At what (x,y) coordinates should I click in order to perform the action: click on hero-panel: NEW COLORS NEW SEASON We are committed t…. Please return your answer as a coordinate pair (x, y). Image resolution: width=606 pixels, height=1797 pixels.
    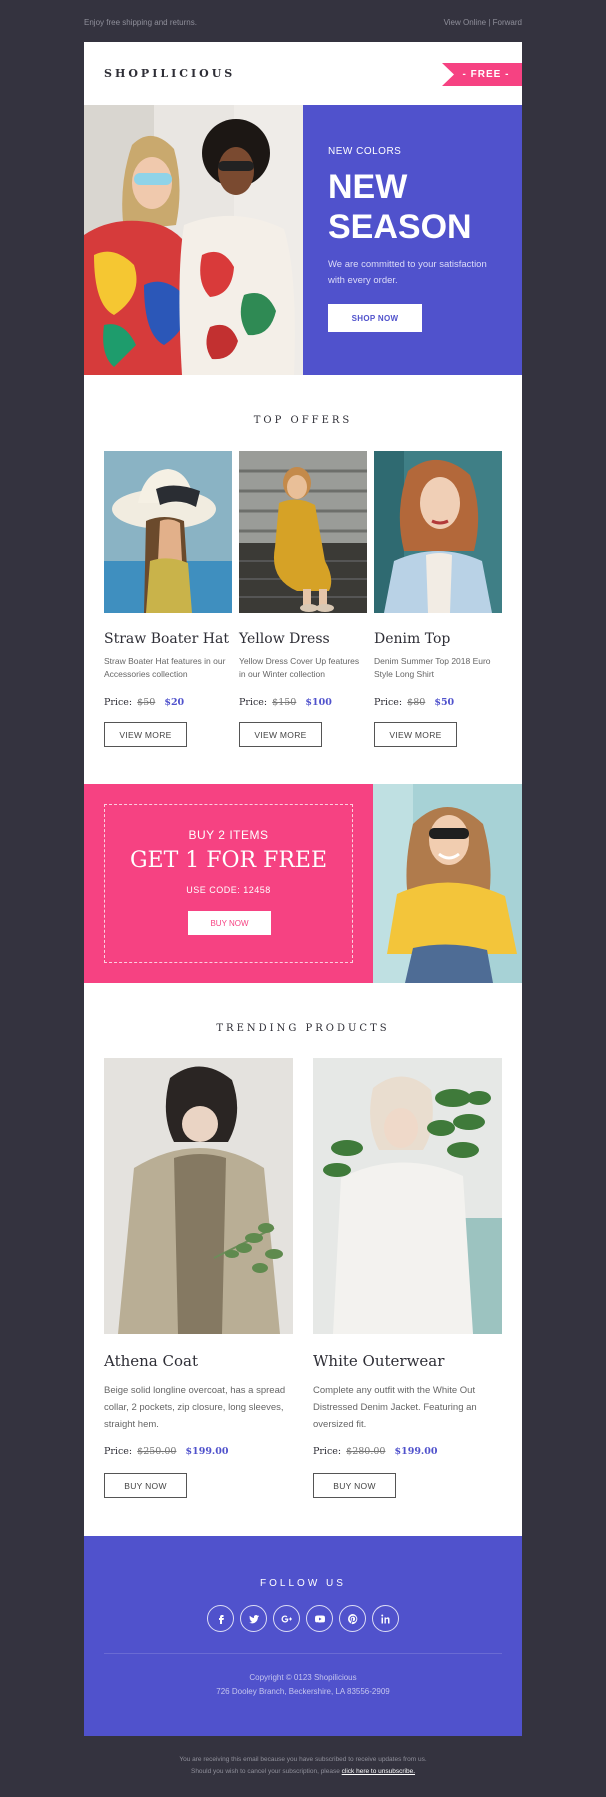
    Looking at the image, I should click on (412, 240).